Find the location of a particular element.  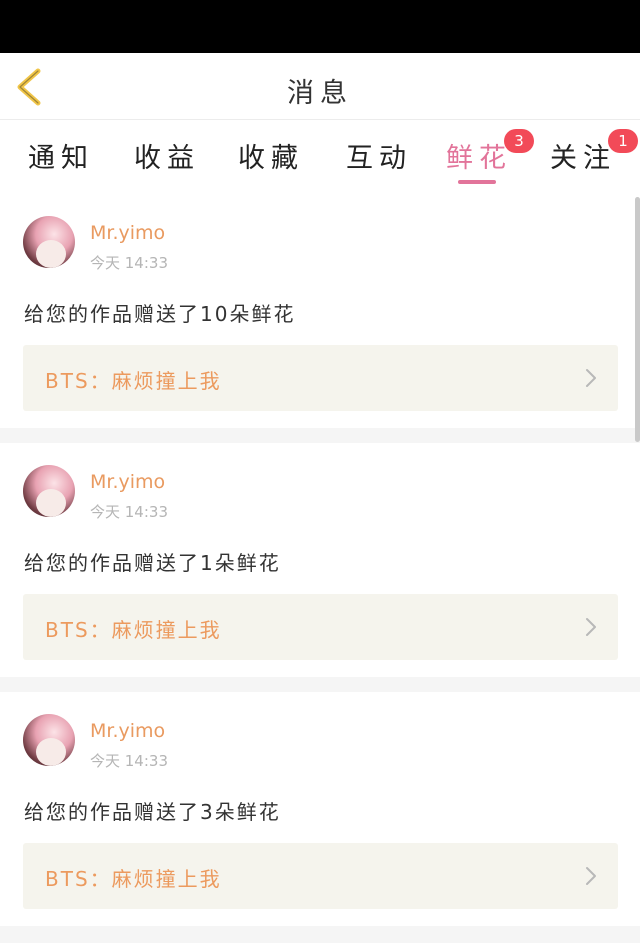

tab-following: 关注 1 is located at coordinates (594, 158).